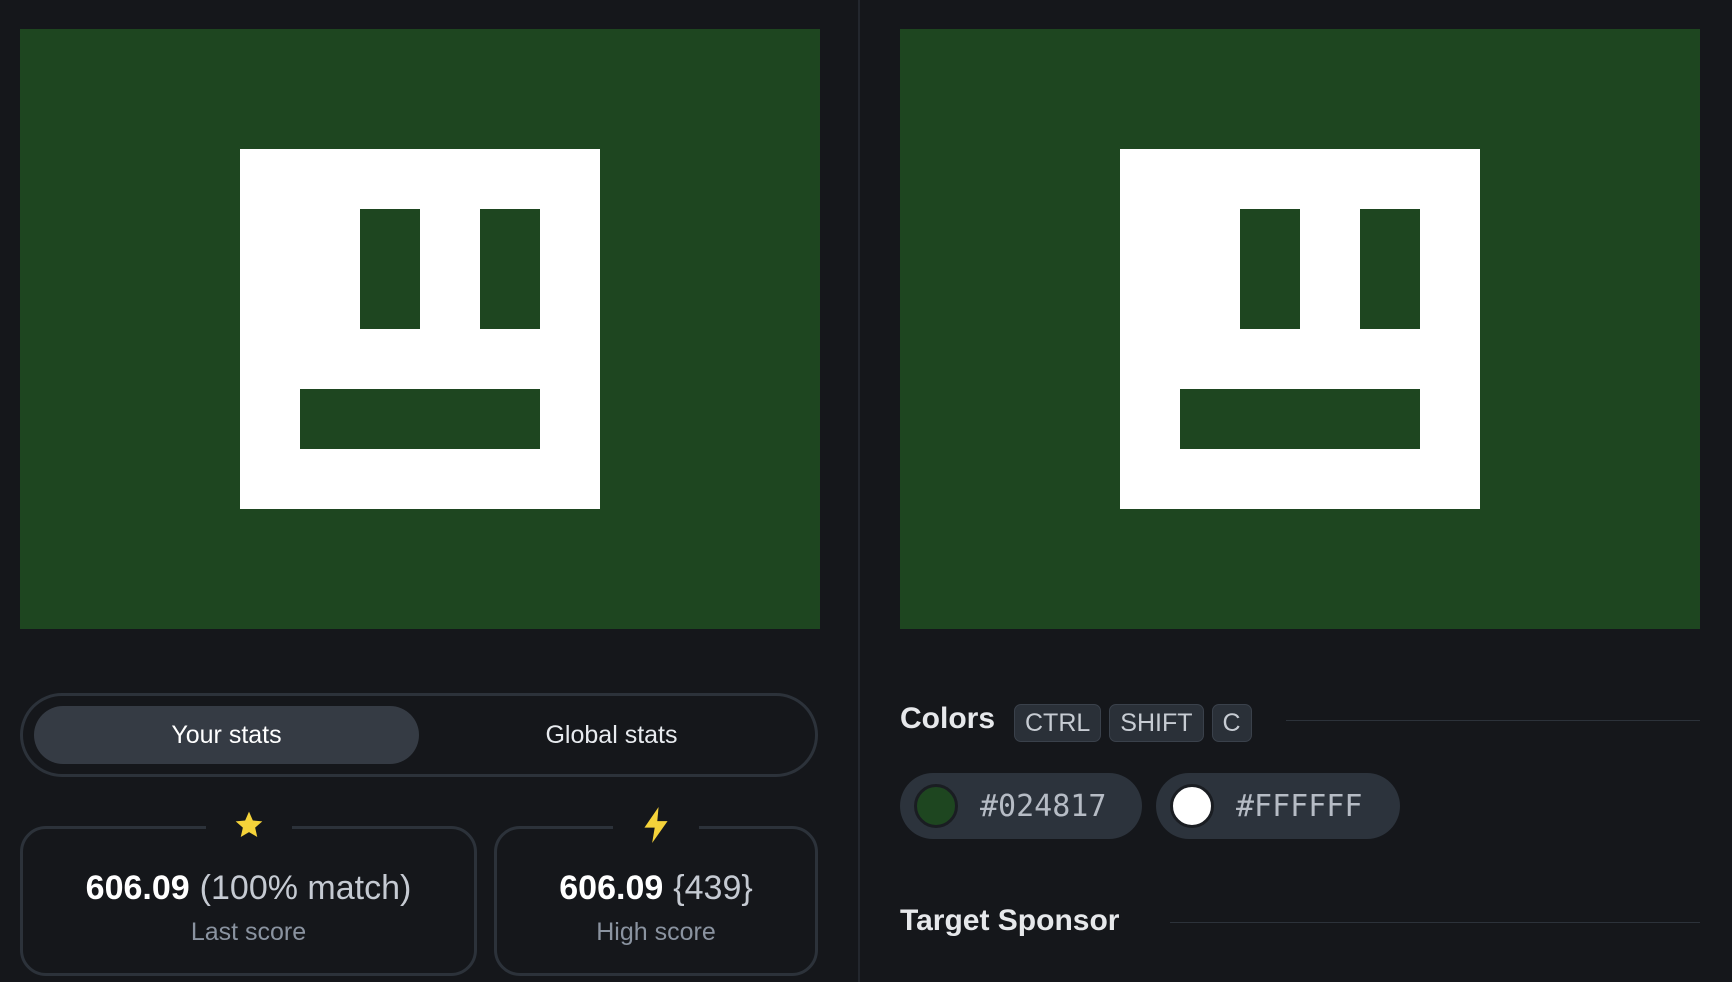 Image resolution: width=1732 pixels, height=982 pixels. I want to click on lightning-icon, so click(656, 825).